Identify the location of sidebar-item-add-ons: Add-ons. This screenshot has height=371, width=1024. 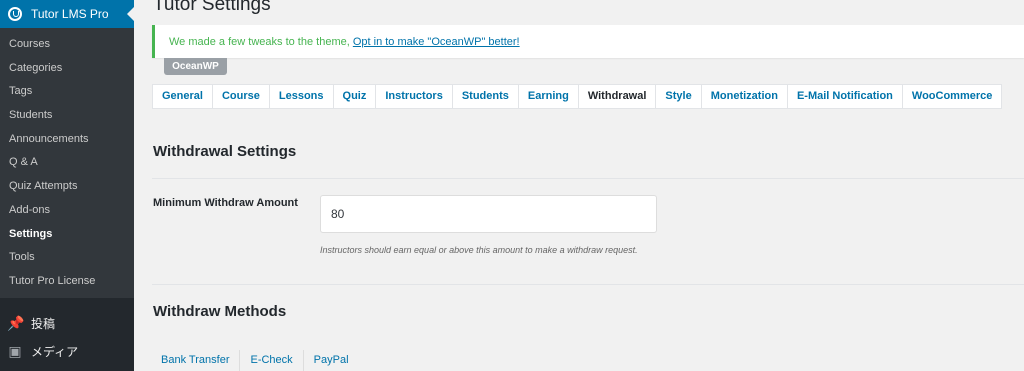
(29, 210).